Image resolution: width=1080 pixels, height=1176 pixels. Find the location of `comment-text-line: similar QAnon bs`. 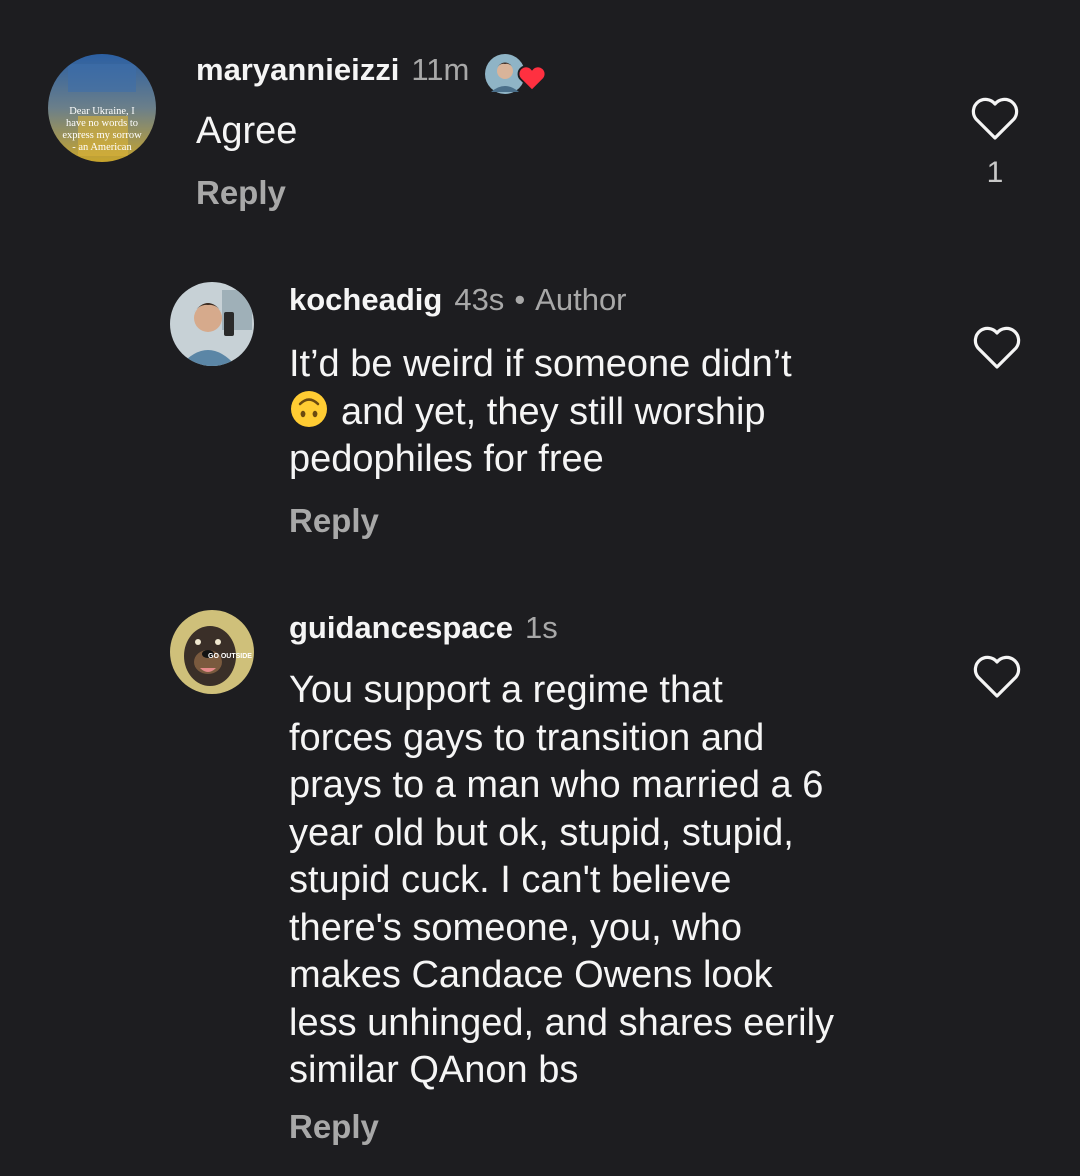

comment-text-line: similar QAnon bs is located at coordinates (434, 1070).